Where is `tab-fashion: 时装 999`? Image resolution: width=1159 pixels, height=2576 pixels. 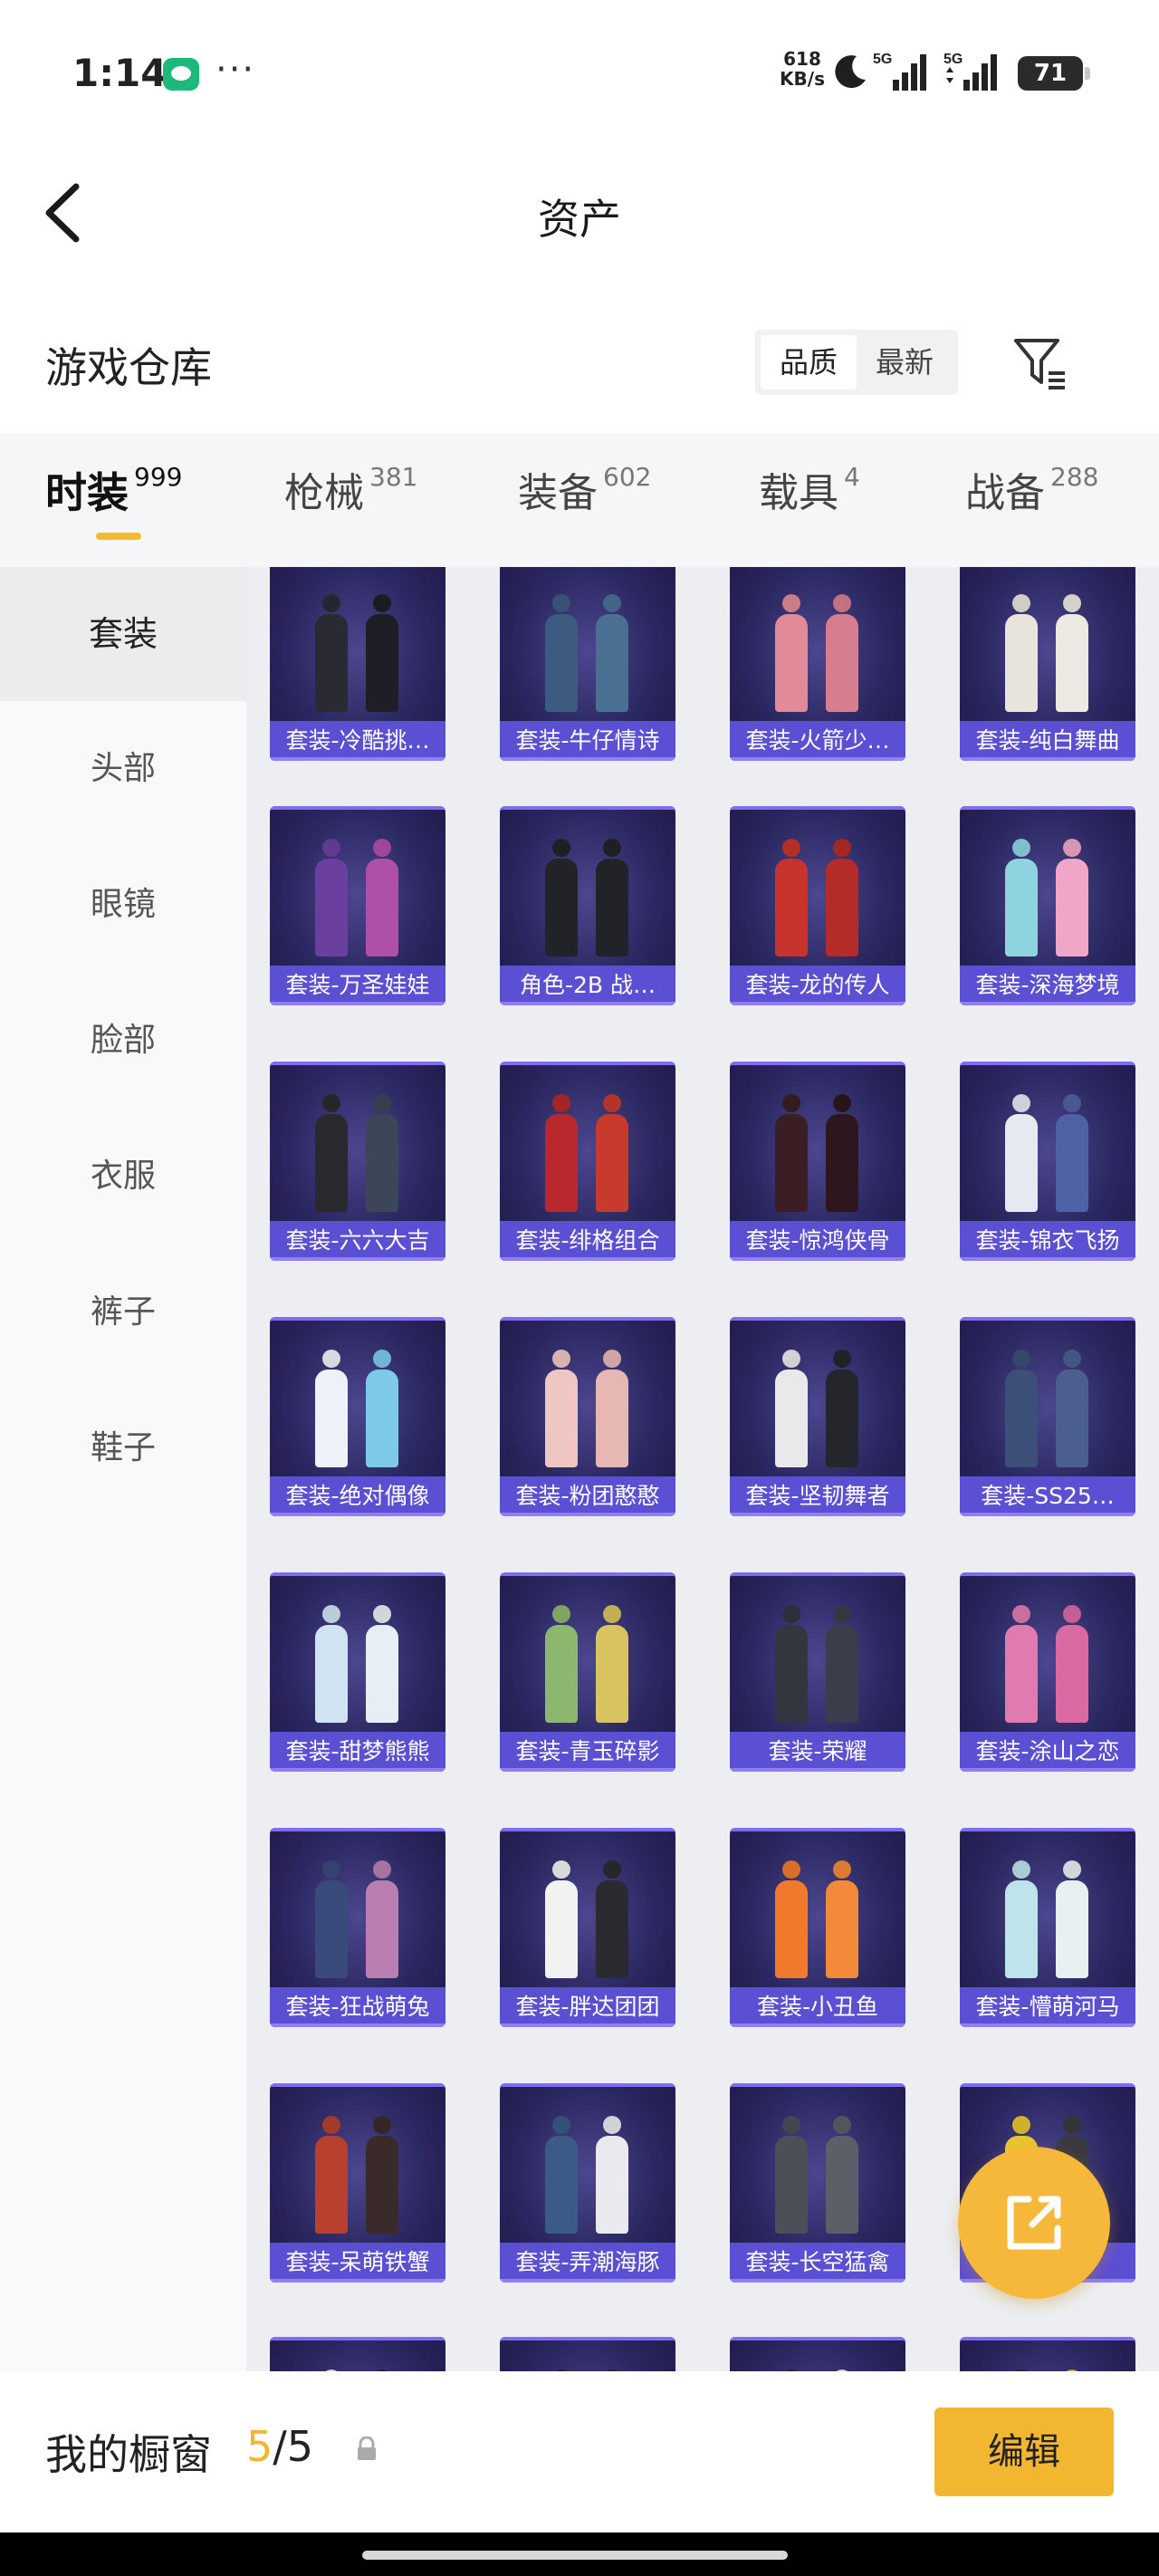
tab-fashion: 时装 999 is located at coordinates (113, 496).